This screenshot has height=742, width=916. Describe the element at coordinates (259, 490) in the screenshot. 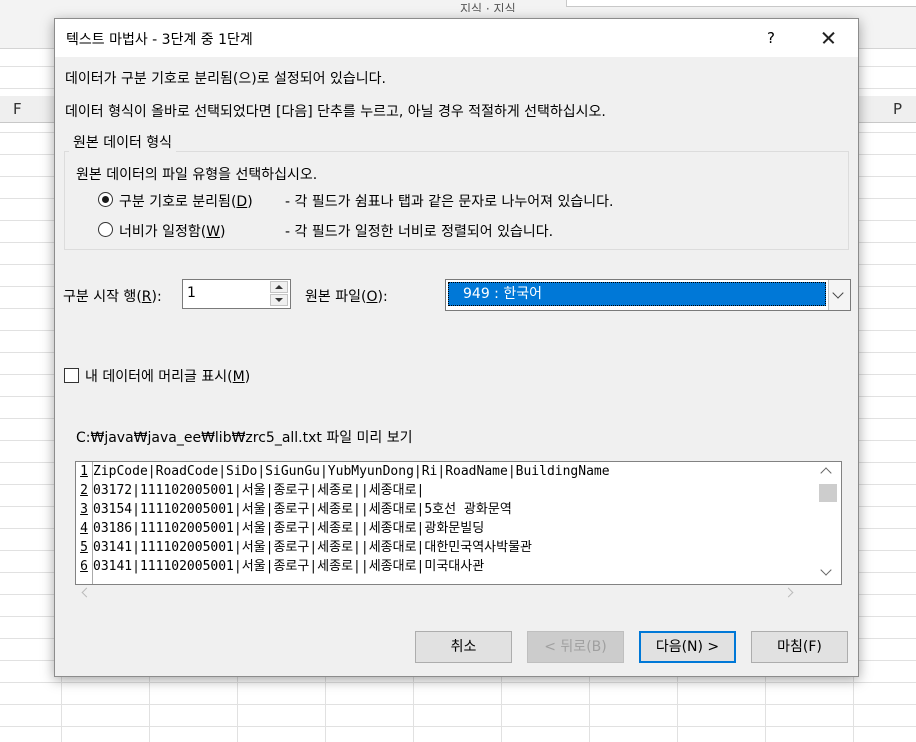

I see `preview-row-text: 03172|111102005001|서울|종로구|세종로||세종대로|` at that location.